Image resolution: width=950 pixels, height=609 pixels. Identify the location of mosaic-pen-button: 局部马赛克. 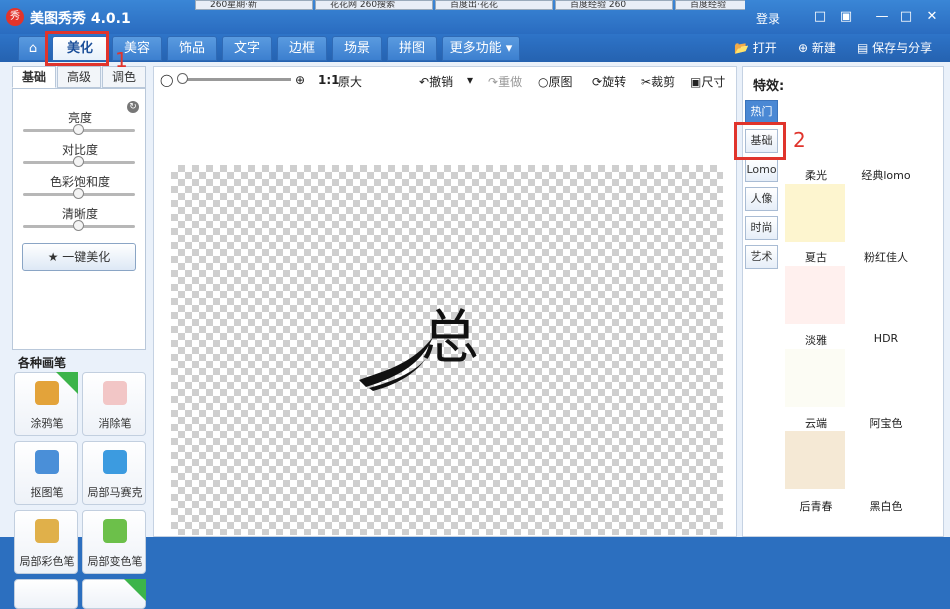
(114, 473).